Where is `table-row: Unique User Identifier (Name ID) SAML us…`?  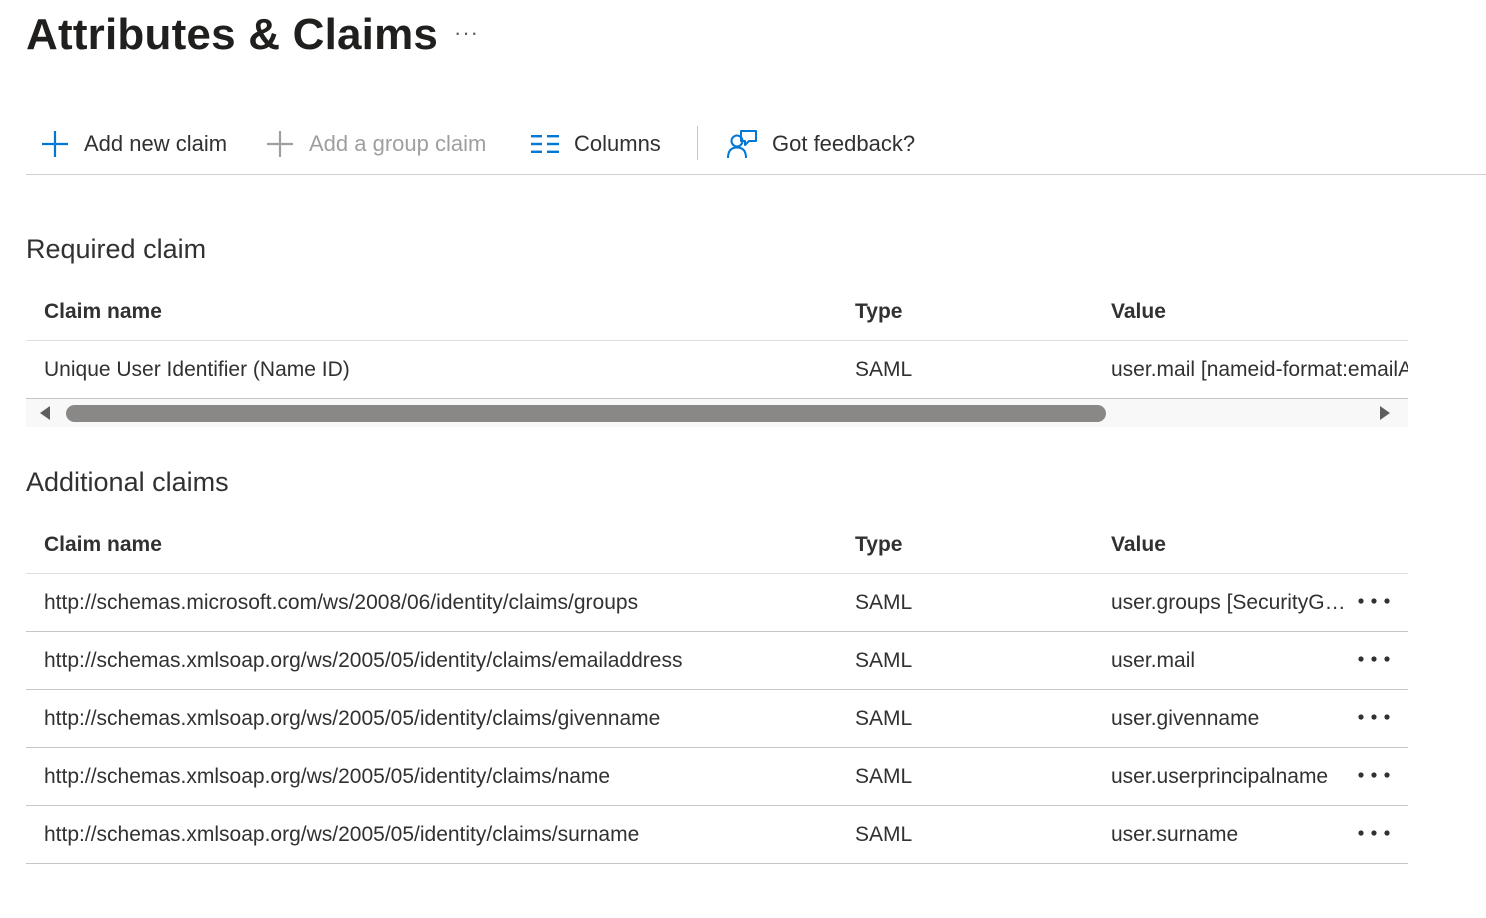 table-row: Unique User Identifier (Name ID) SAML us… is located at coordinates (717, 370).